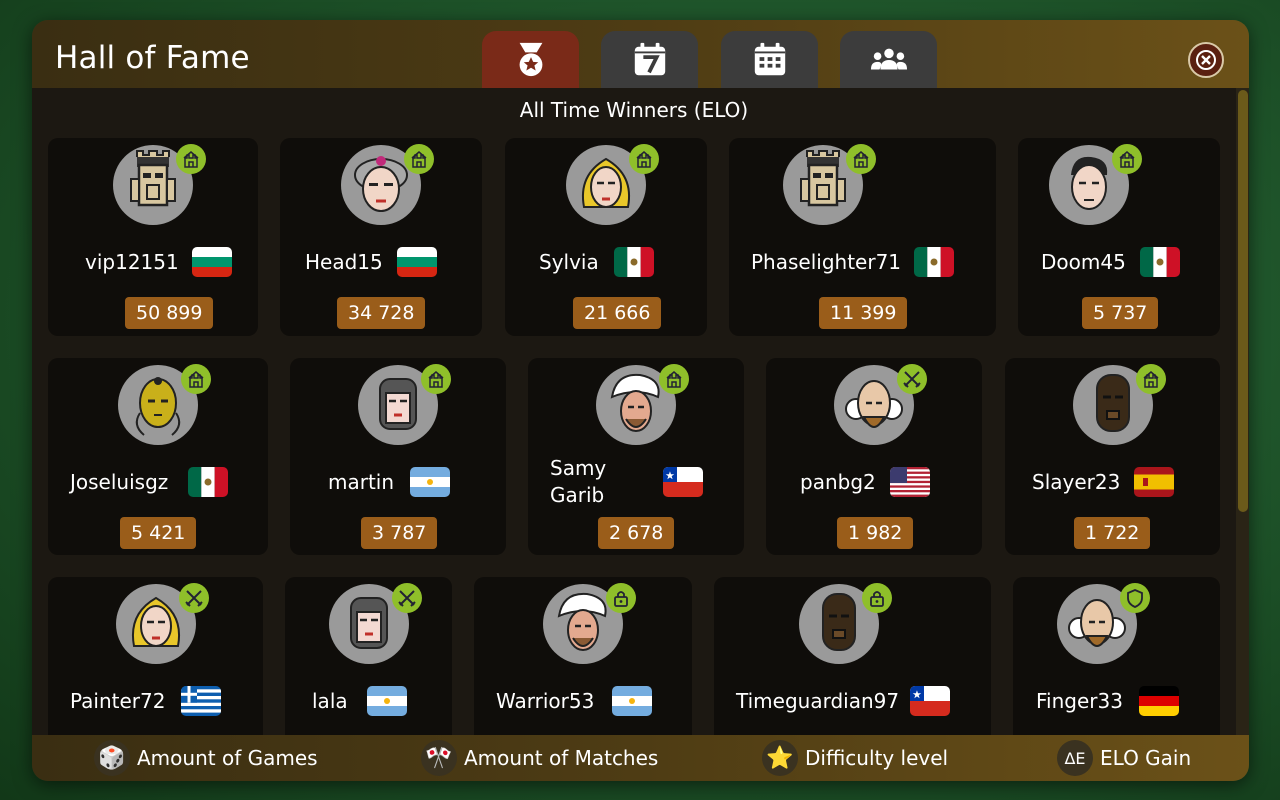 The width and height of the screenshot is (1280, 800). I want to click on tab-all-time, so click(530, 60).